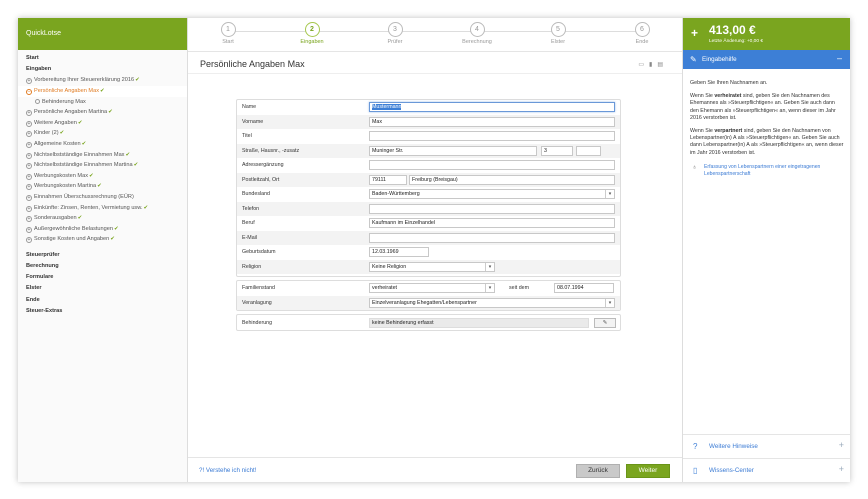 Image resolution: width=868 pixels, height=499 pixels. What do you see at coordinates (102, 288) in the screenshot?
I see `sidebar-section: Elster` at bounding box center [102, 288].